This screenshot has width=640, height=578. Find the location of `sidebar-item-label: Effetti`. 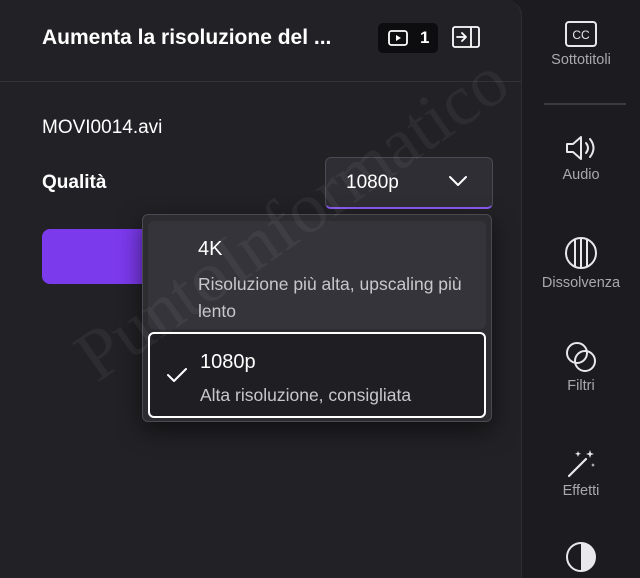

sidebar-item-label: Effetti is located at coordinates (581, 491).